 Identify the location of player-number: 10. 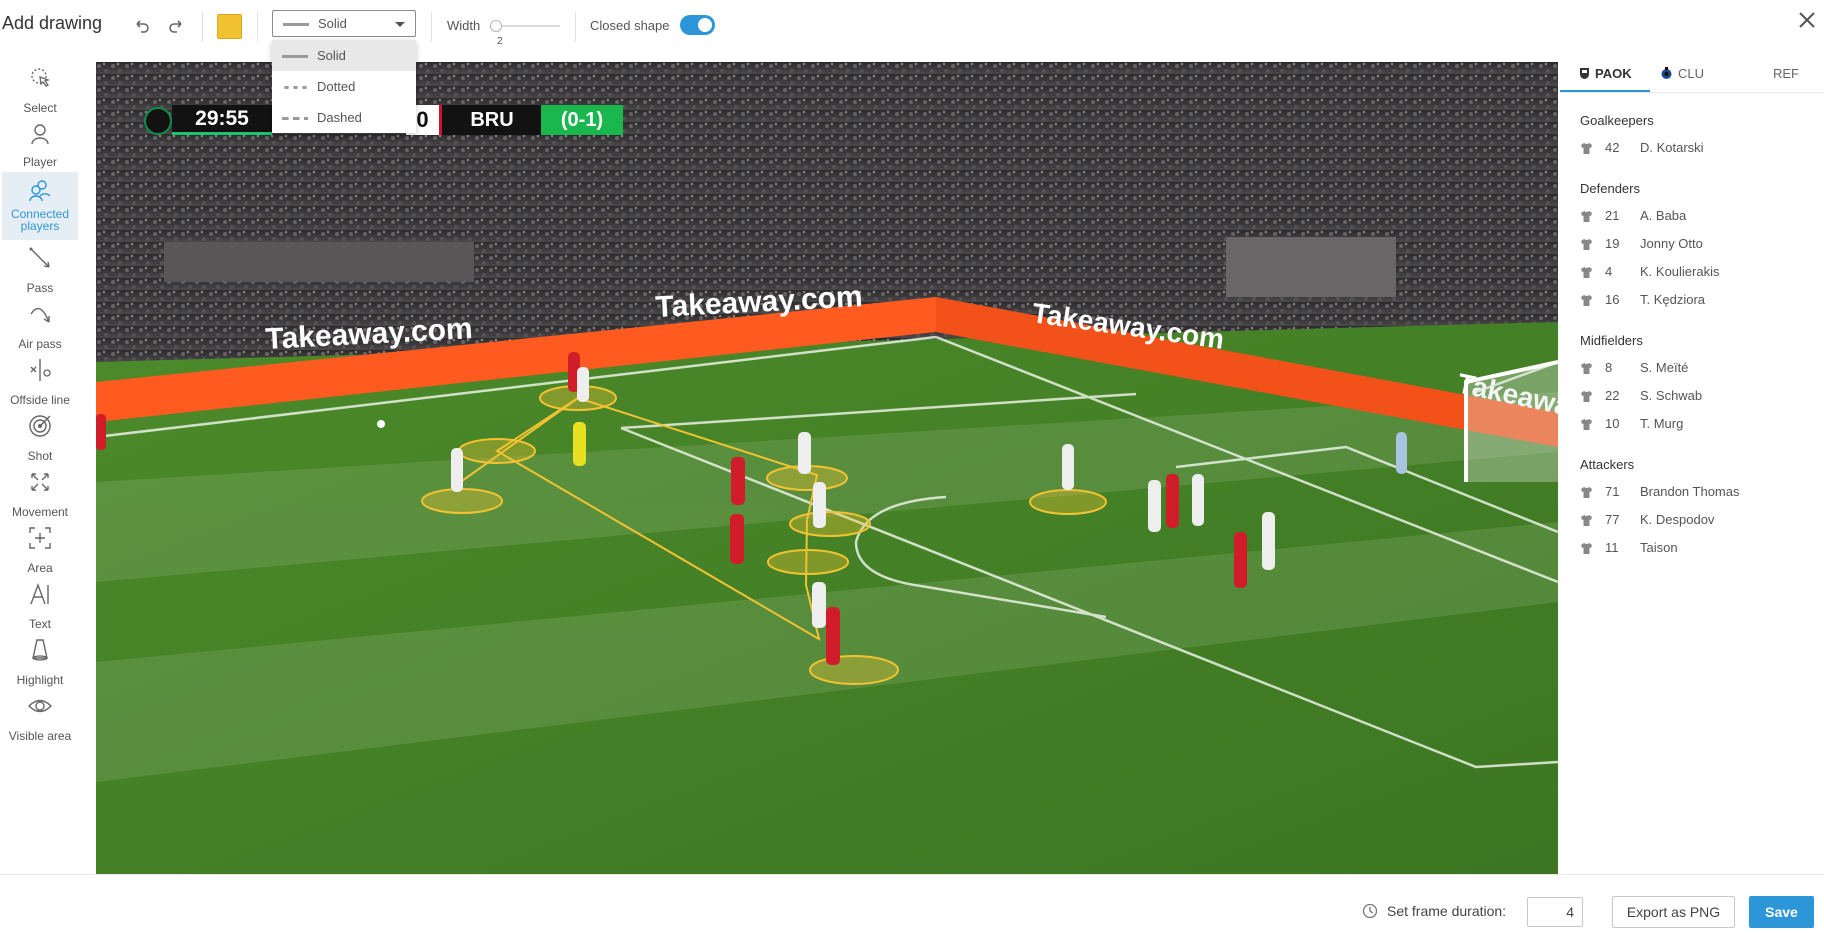
(1612, 423).